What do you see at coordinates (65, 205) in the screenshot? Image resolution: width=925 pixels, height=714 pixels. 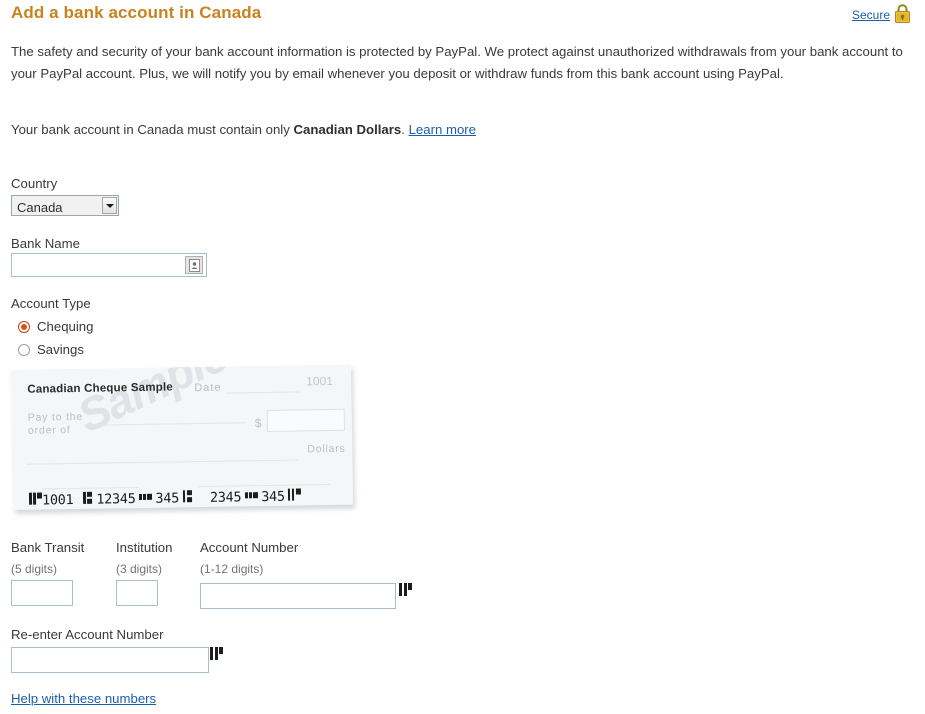 I see `country-select: Canada` at bounding box center [65, 205].